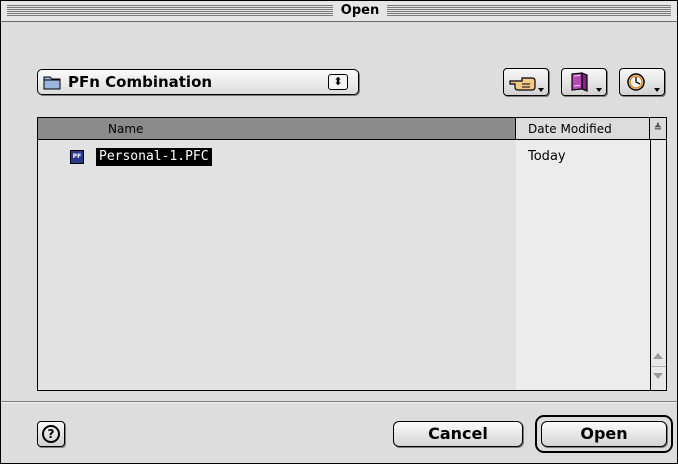  I want to click on footer-divider-highlight, so click(339, 402).